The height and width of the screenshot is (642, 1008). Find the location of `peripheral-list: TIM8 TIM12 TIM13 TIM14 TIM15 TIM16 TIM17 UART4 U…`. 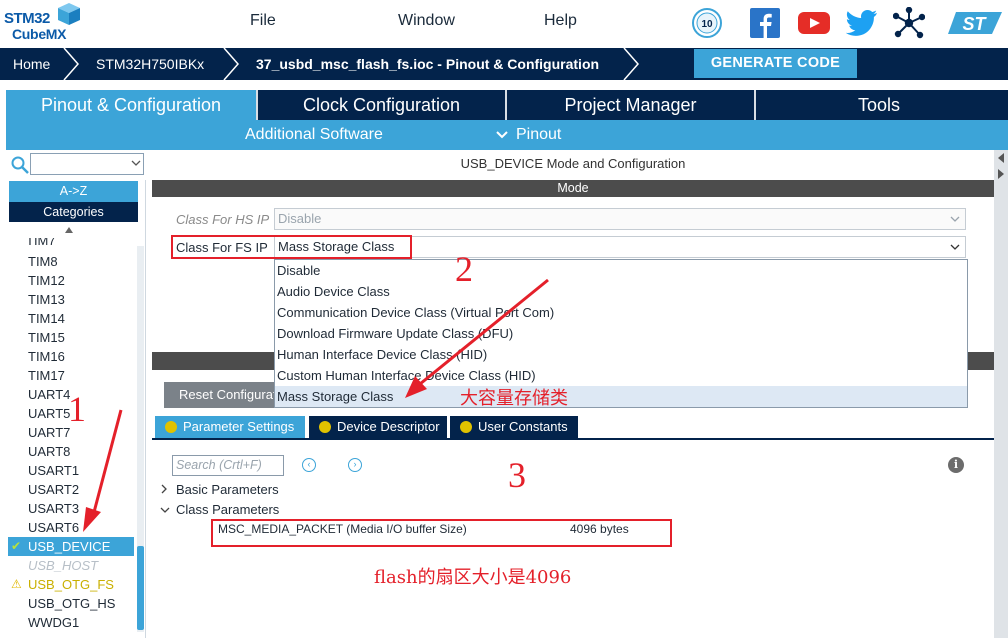

peripheral-list: TIM8 TIM12 TIM13 TIM14 TIM15 TIM16 TIM17 UART4 U… is located at coordinates (71, 430).